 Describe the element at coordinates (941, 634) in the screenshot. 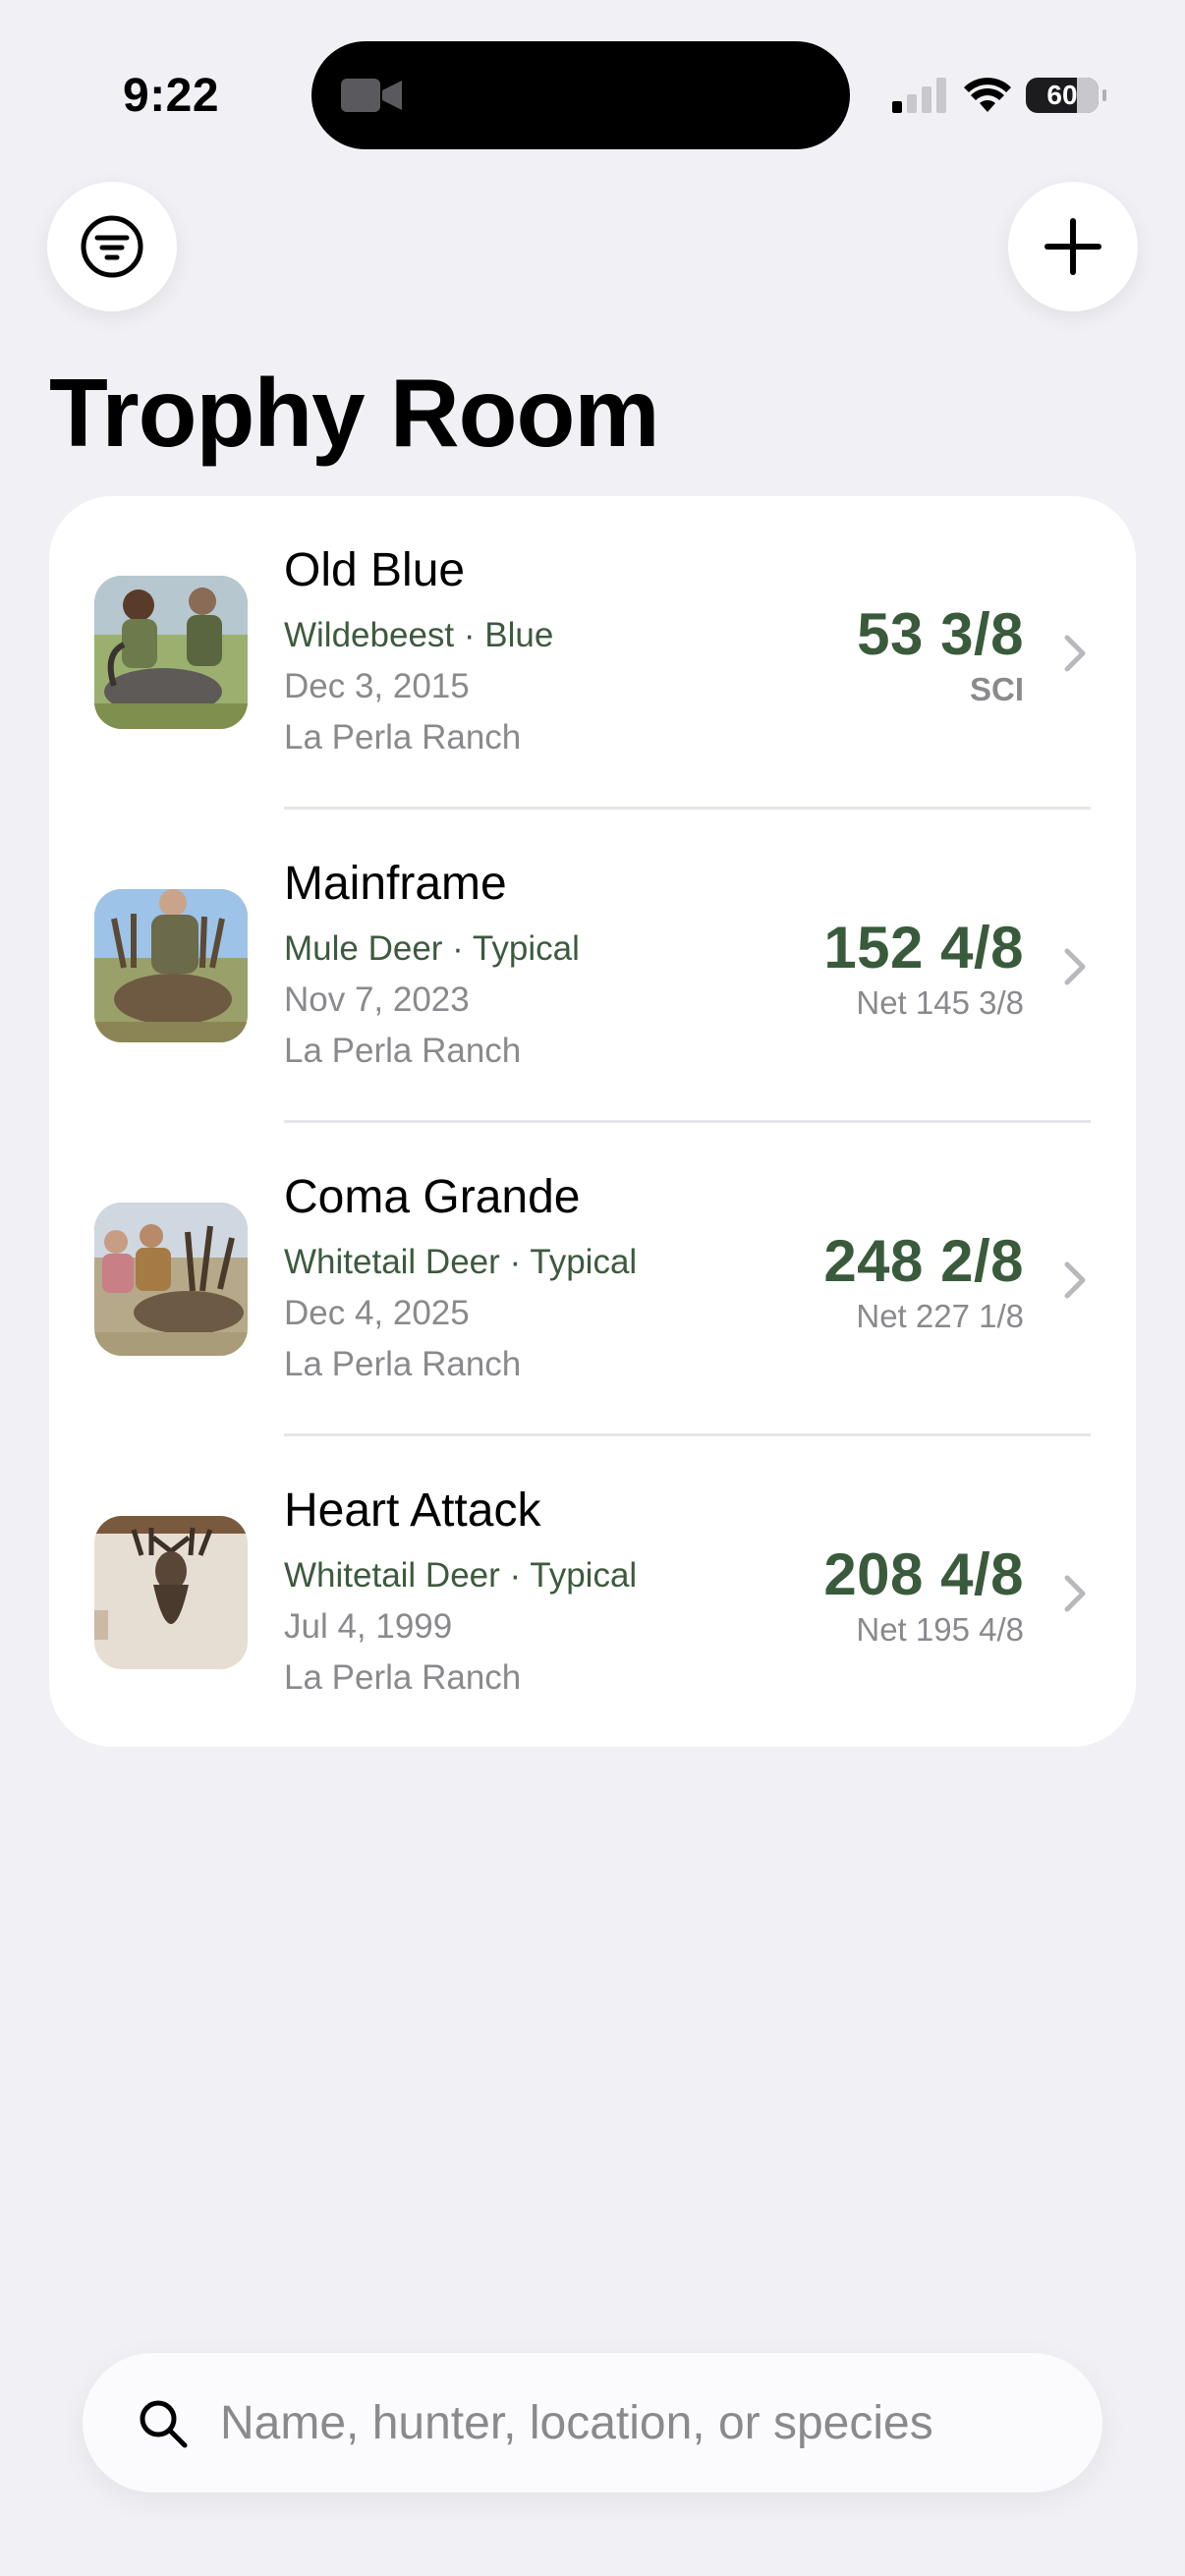

I see `trophy-score: 53 3/8` at that location.